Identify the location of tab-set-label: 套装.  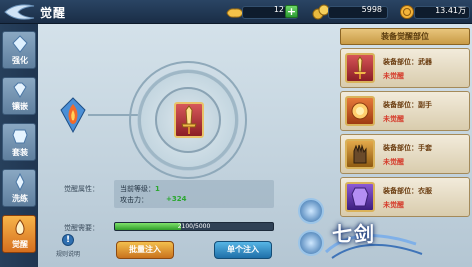
(20, 152).